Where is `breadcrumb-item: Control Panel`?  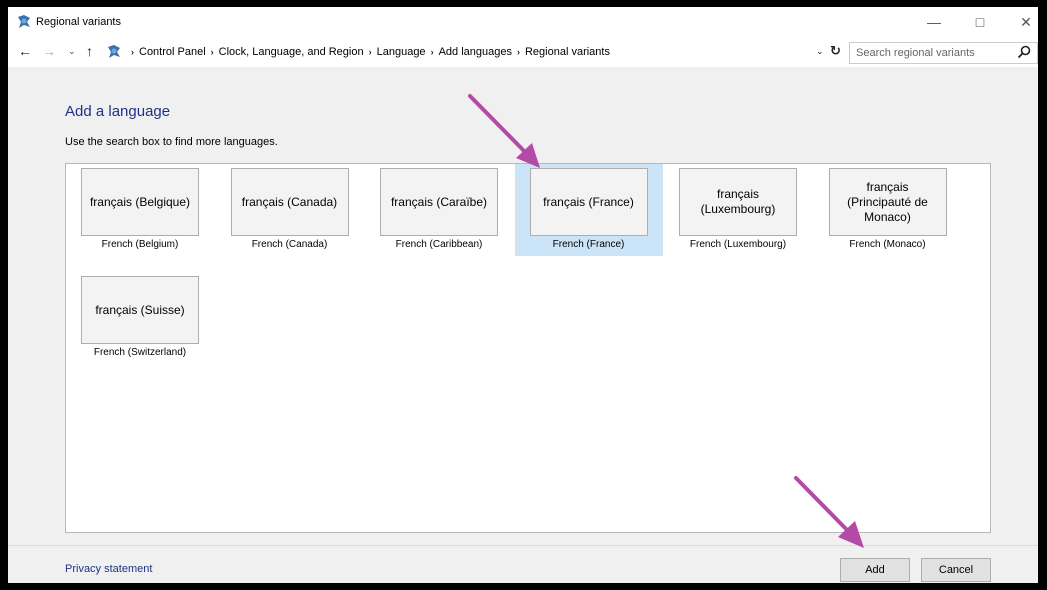
breadcrumb-item: Control Panel is located at coordinates (172, 52).